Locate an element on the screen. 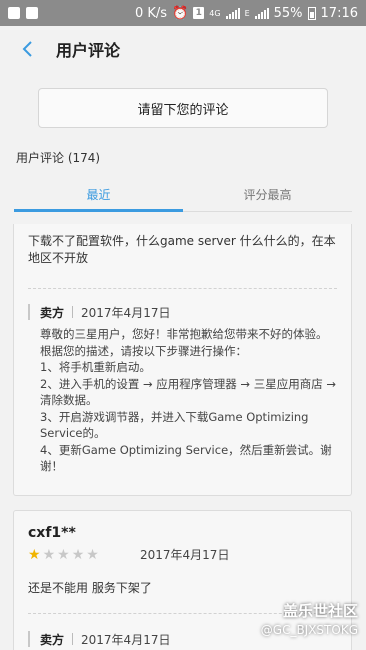 This screenshot has height=650, width=366. watermark-handle: @GC_BJXSTOKG is located at coordinates (309, 630).